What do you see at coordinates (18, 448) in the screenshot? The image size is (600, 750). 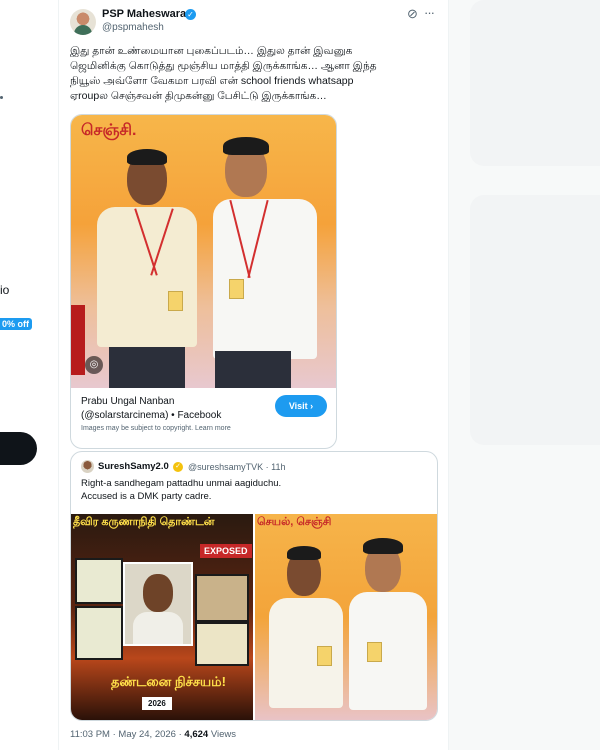 I see `post-button` at bounding box center [18, 448].